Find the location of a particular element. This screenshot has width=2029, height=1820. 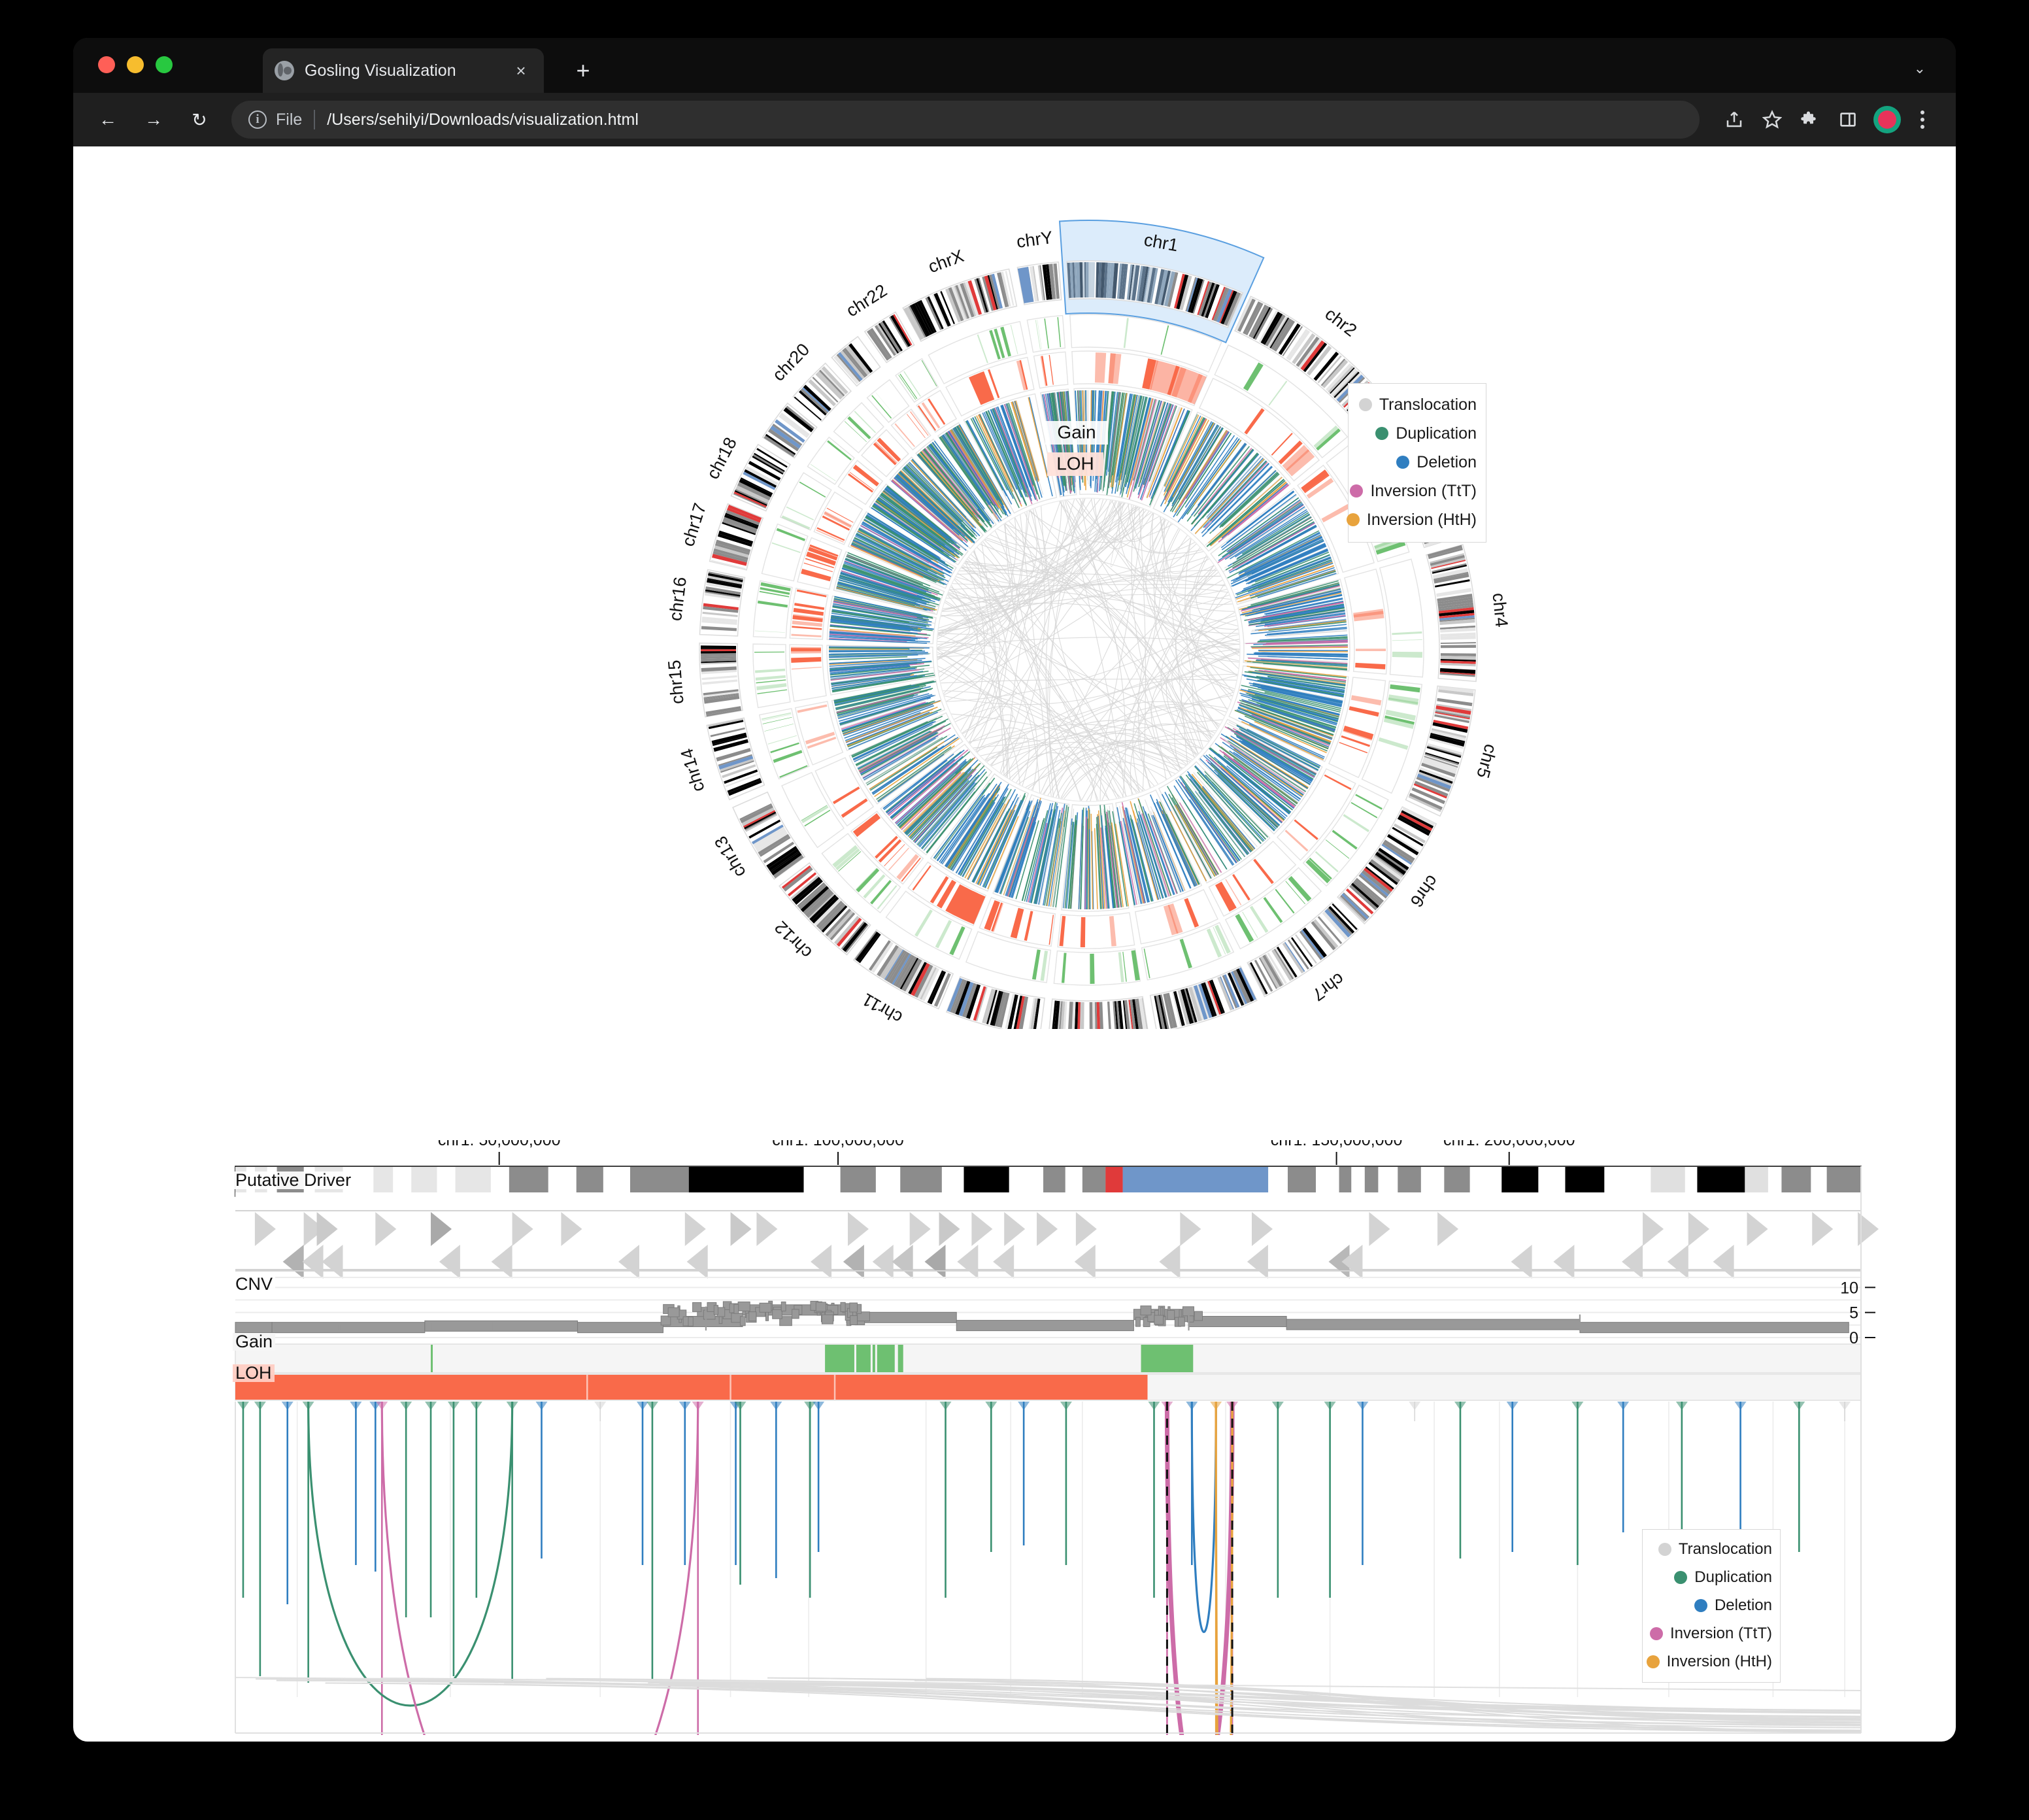

close-window-button is located at coordinates (106, 64).